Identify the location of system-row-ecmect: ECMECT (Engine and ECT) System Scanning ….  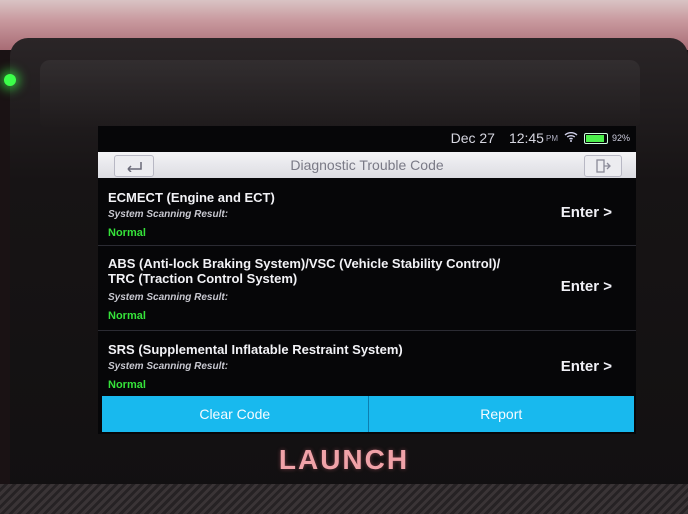
(367, 214).